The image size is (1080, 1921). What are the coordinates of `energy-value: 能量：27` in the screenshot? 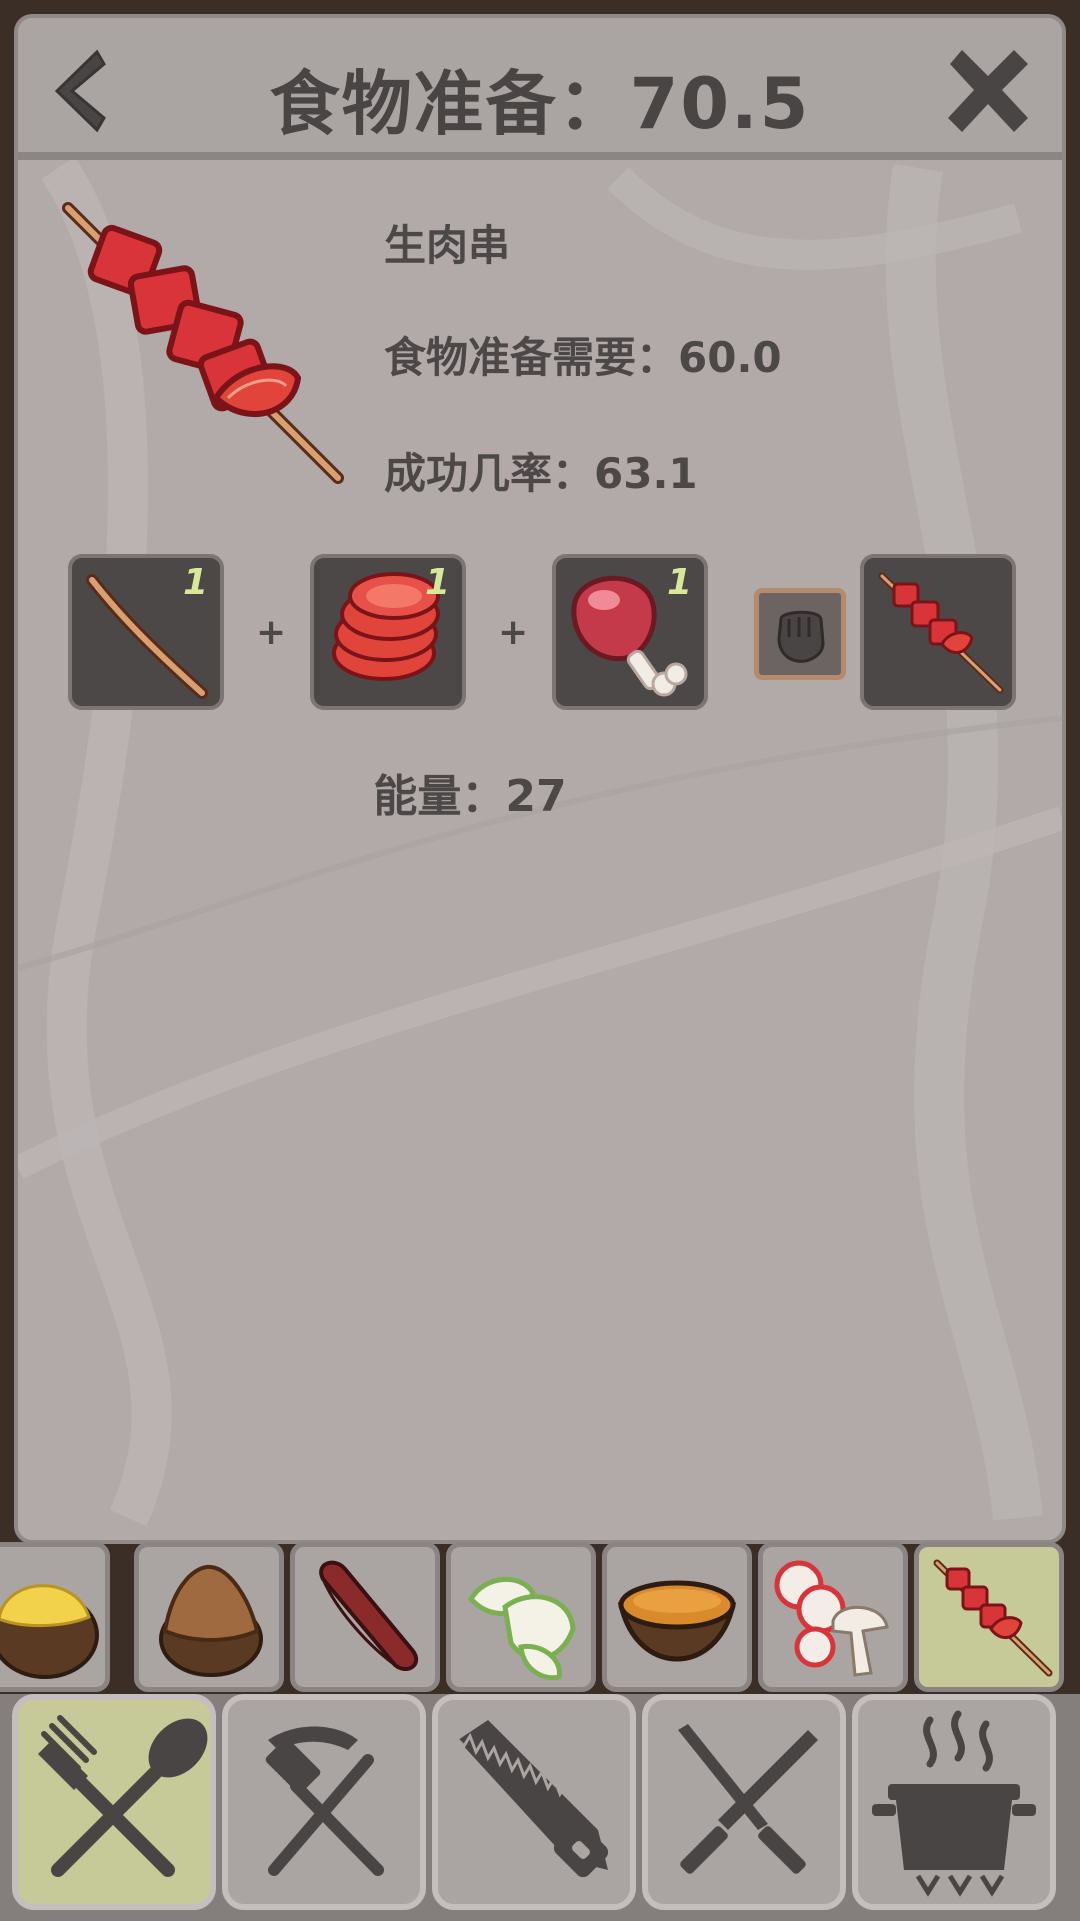 It's located at (470, 796).